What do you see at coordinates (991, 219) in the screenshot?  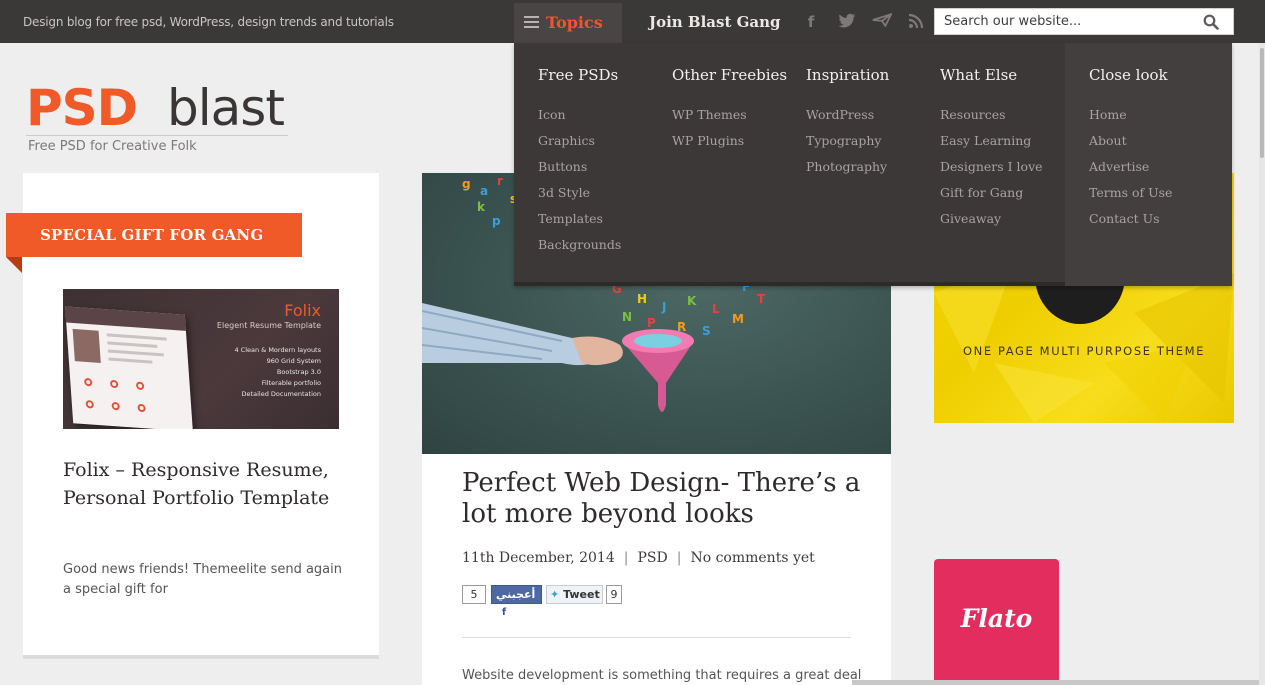 I see `menu-item: Giveaway` at bounding box center [991, 219].